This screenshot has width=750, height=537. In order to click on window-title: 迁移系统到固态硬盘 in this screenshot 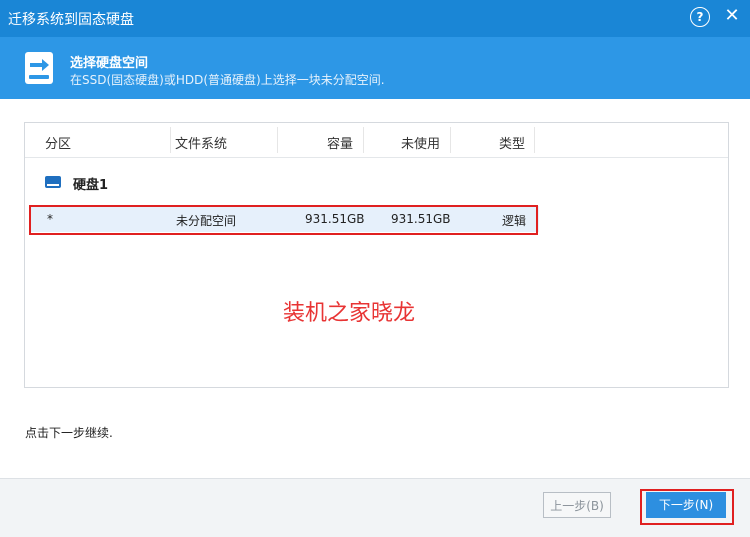, I will do `click(71, 20)`.